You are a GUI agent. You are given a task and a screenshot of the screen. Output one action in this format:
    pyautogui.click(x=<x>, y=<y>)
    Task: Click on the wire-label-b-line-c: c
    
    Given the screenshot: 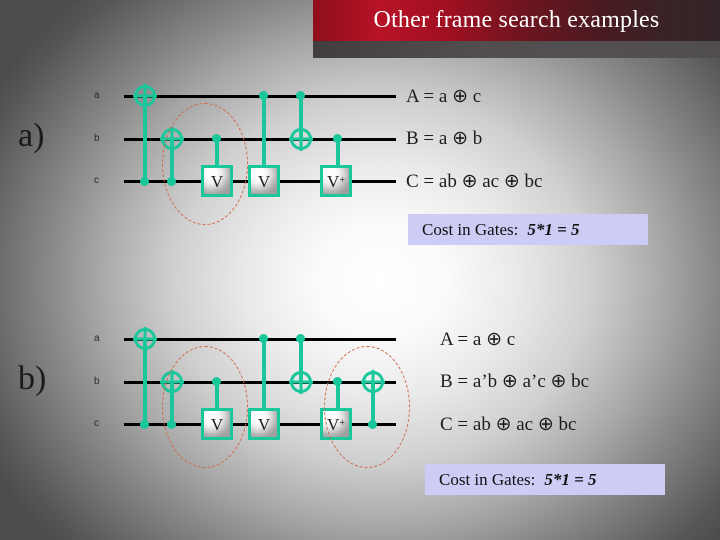 What is the action you would take?
    pyautogui.click(x=96, y=423)
    